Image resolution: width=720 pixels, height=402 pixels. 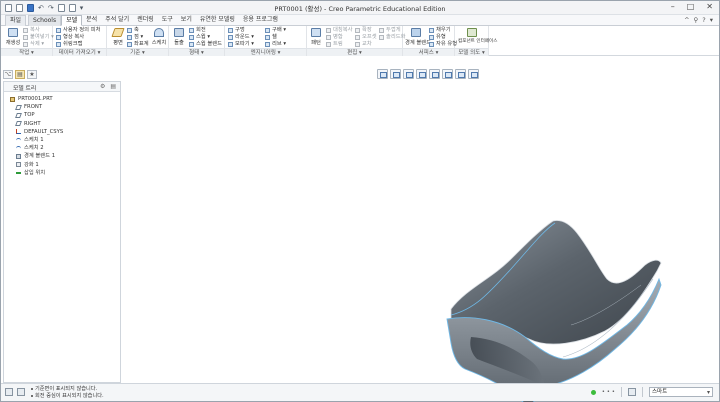 I want to click on draft-button: 구배 ▾, so click(x=275, y=30).